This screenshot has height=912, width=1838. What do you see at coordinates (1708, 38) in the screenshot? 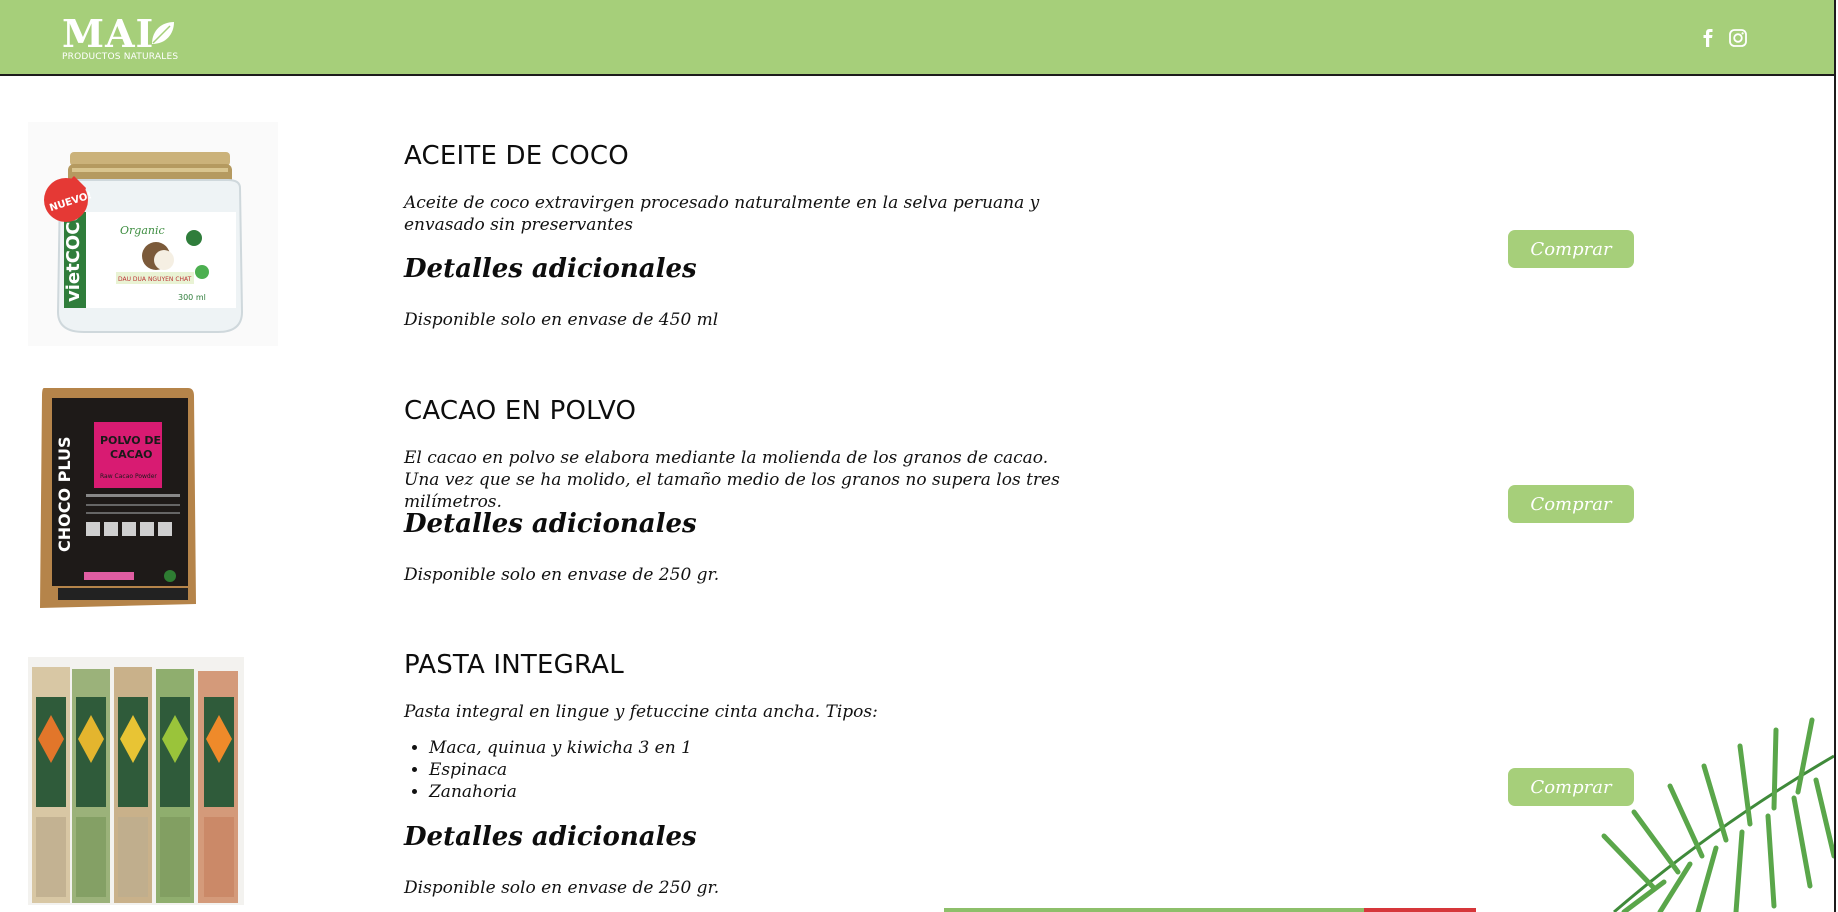
I see `facebook-icon` at bounding box center [1708, 38].